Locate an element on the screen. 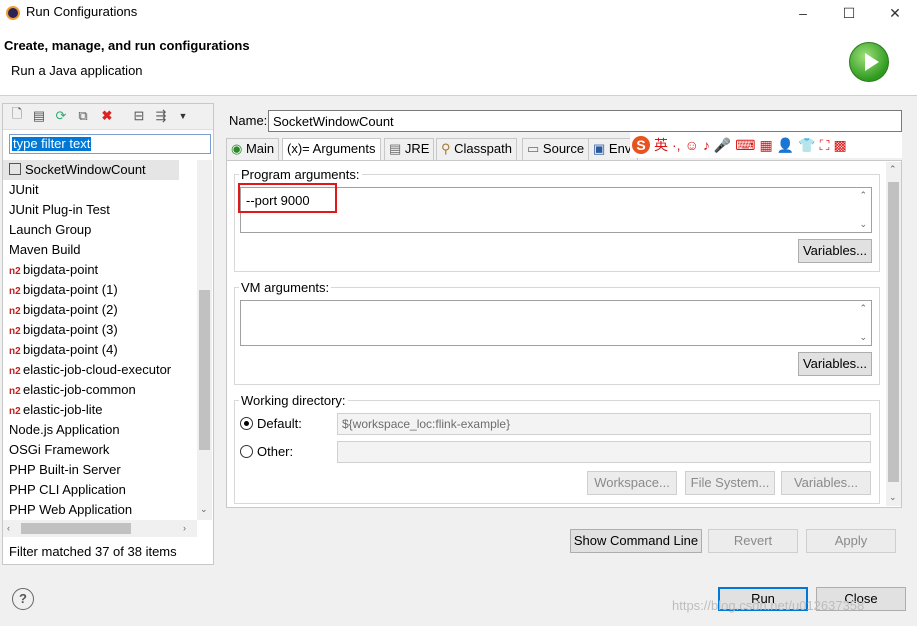  window-title: Run Configurations is located at coordinates (82, 11).